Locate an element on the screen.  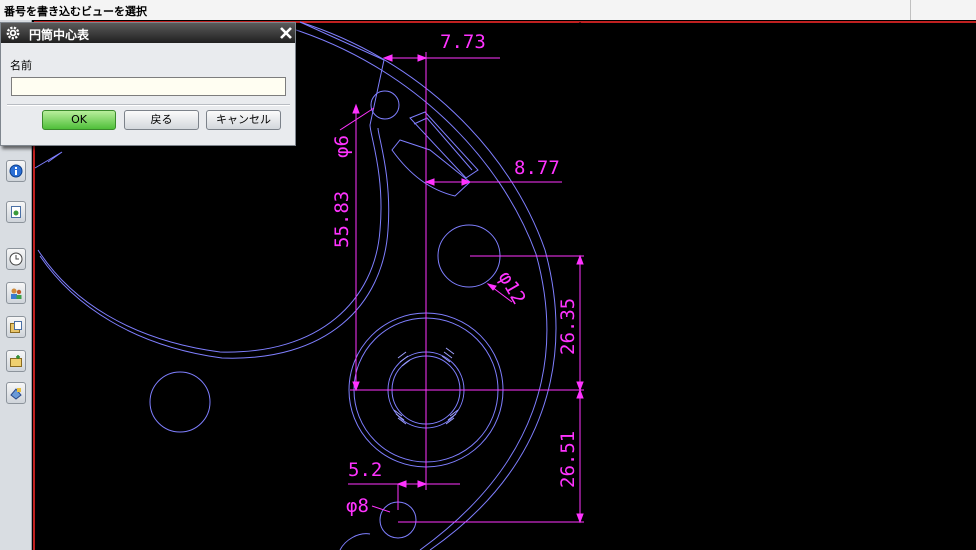
name-input is located at coordinates (148, 86).